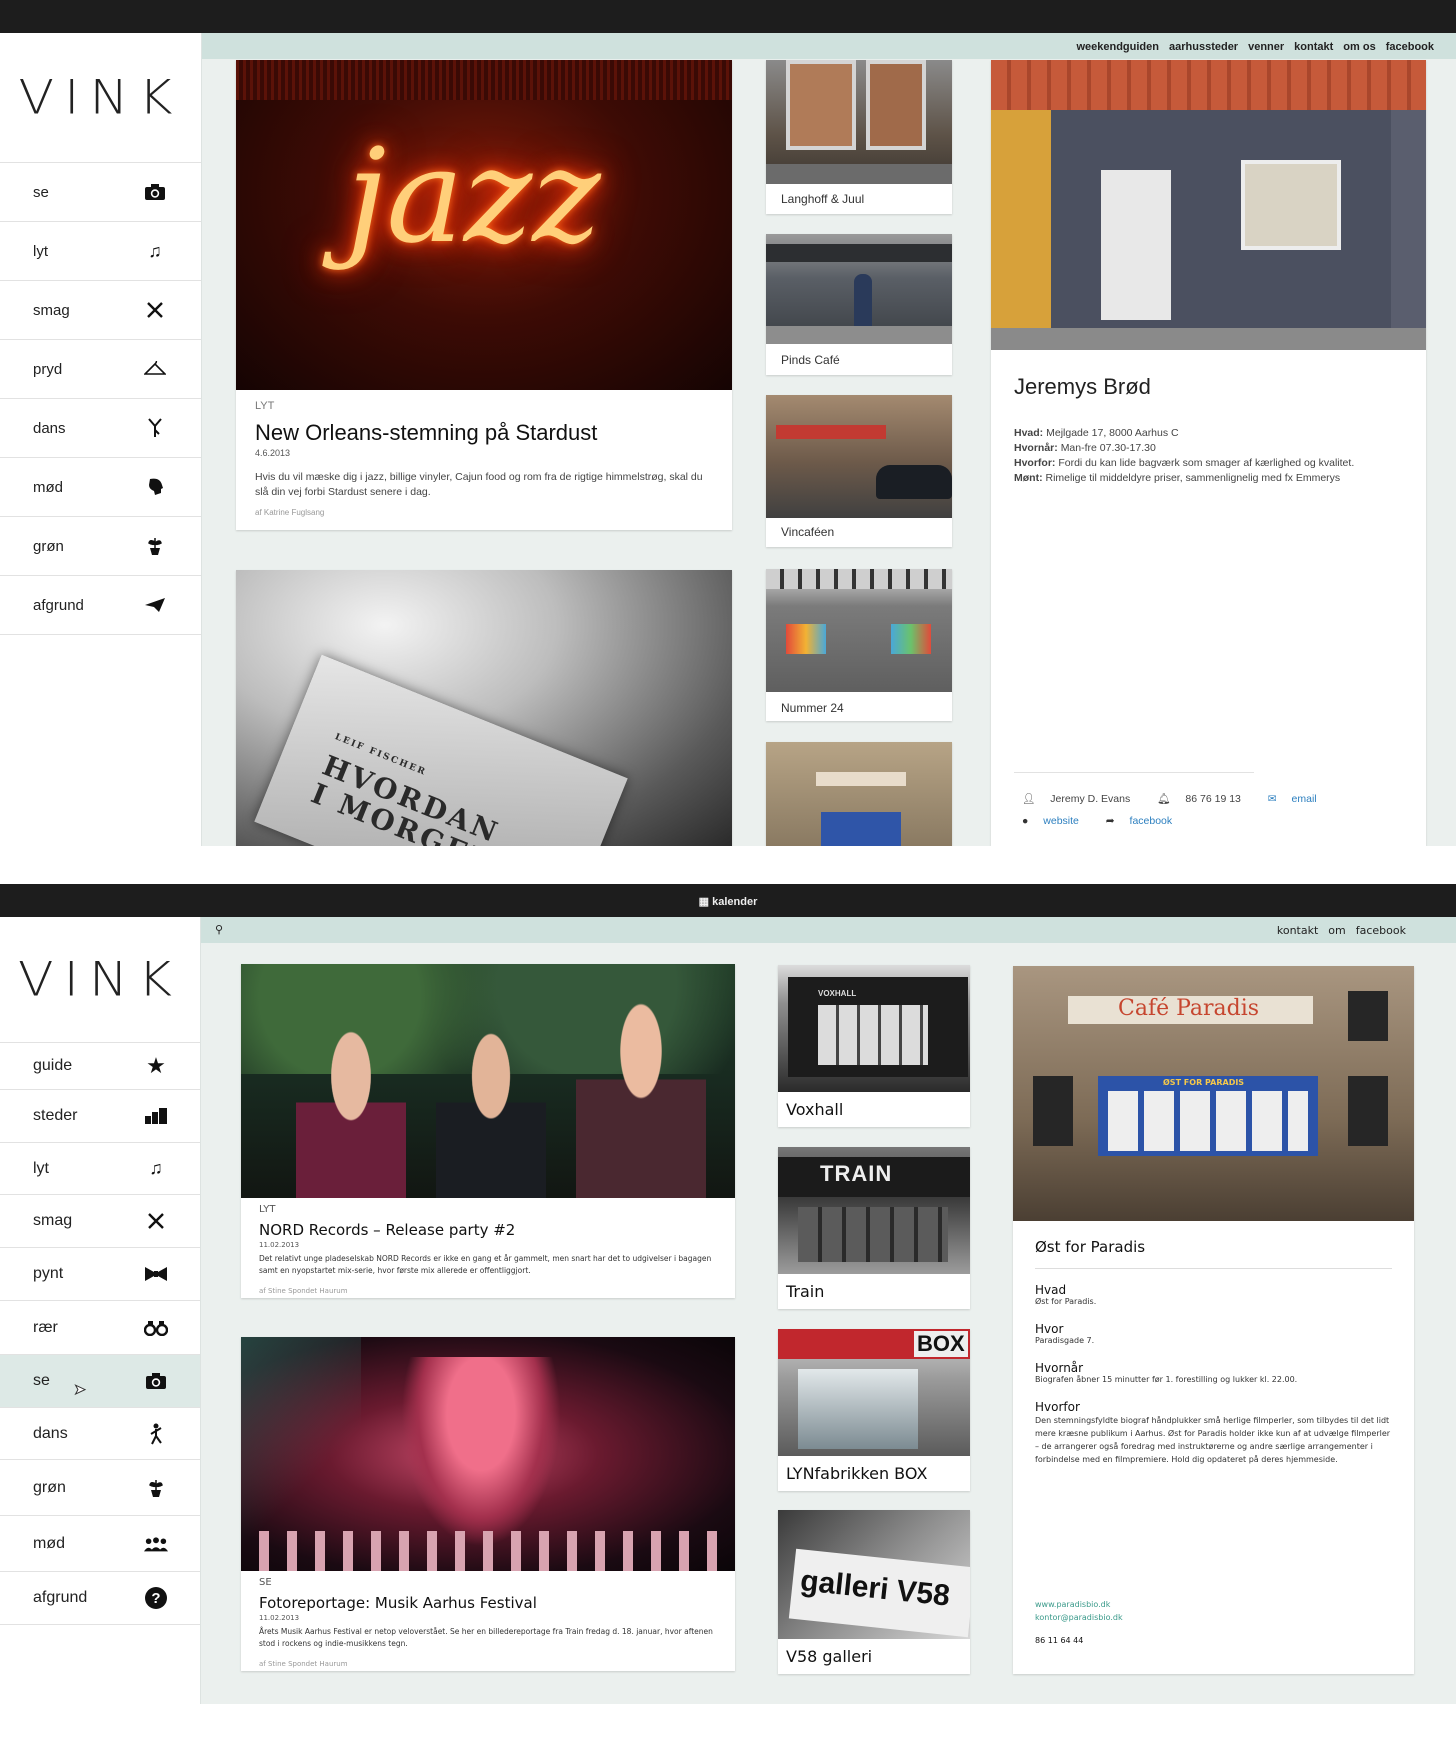 The height and width of the screenshot is (1750, 1456). Describe the element at coordinates (1189, 1008) in the screenshot. I see `cinema-sign: Café Paradis` at that location.